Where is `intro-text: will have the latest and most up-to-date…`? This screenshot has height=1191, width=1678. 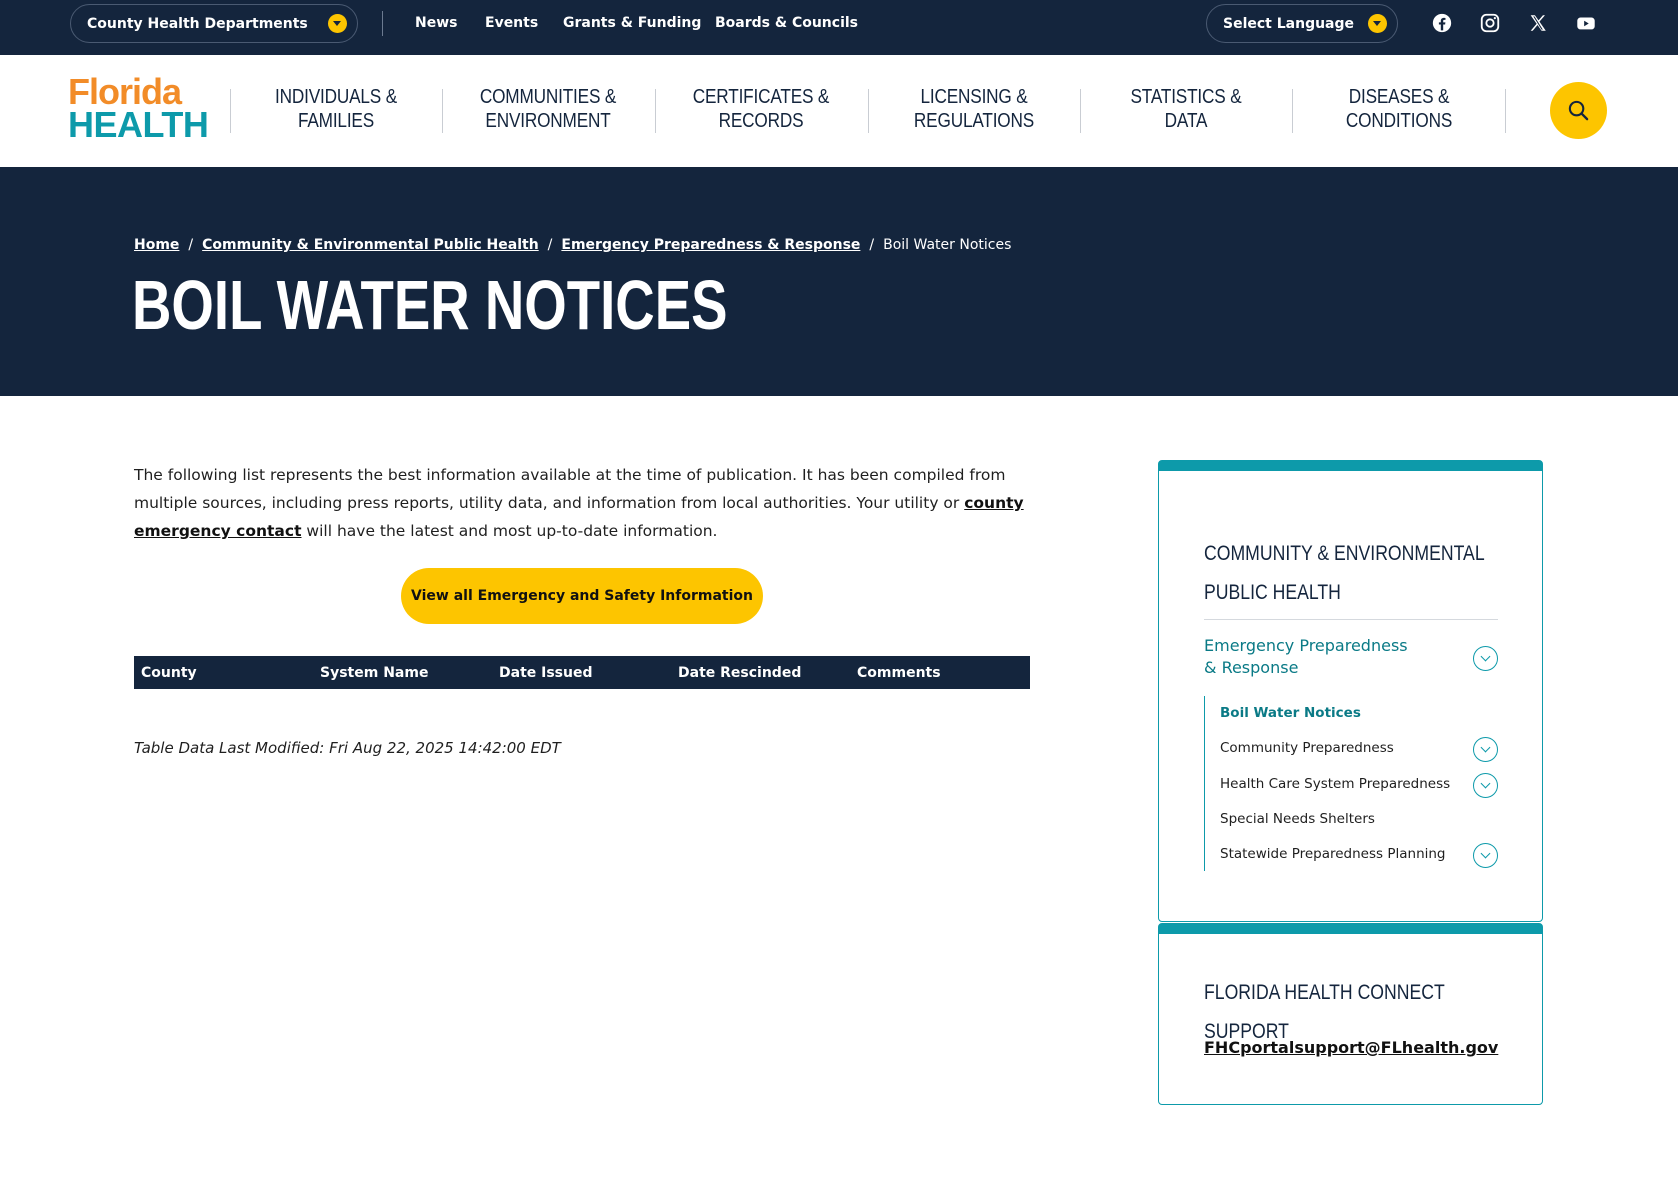
intro-text: will have the latest and most up-to-date… is located at coordinates (509, 531).